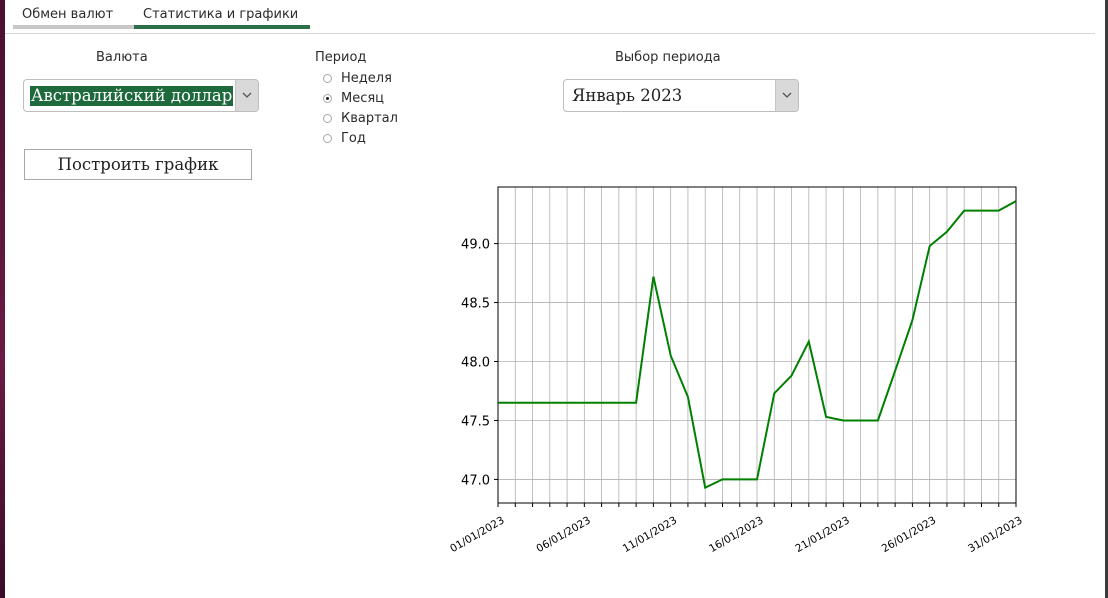 The width and height of the screenshot is (1108, 598). What do you see at coordinates (550, 15) in the screenshot?
I see `tab-bar: Обмен валют Статистика и графики` at bounding box center [550, 15].